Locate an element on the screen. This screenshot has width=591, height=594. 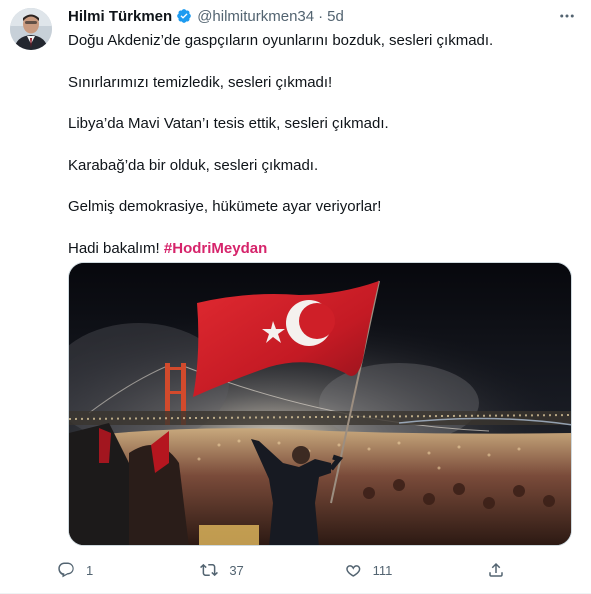
tweet-line: Karabağ’da bir olduk, sesleri çıkmadı. is located at coordinates (193, 165).